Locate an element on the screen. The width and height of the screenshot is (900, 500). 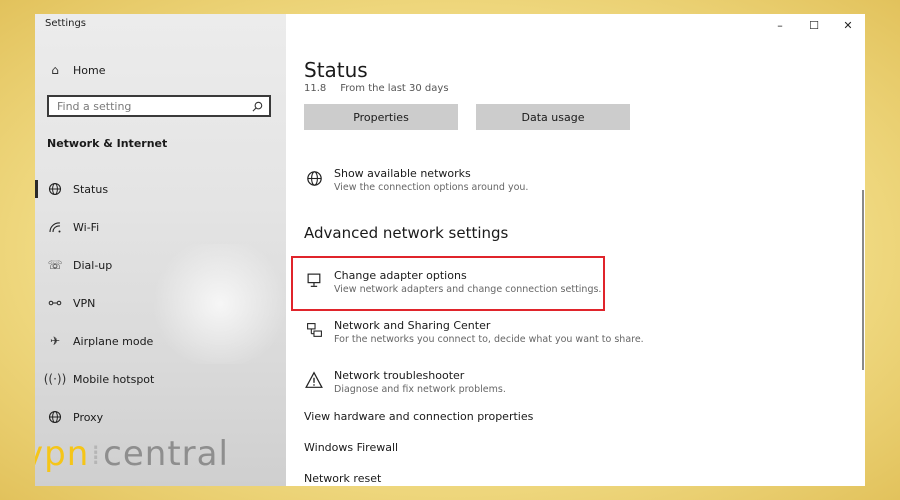
data-usage-summary: 11.8 From the last 30 days is located at coordinates (376, 88).